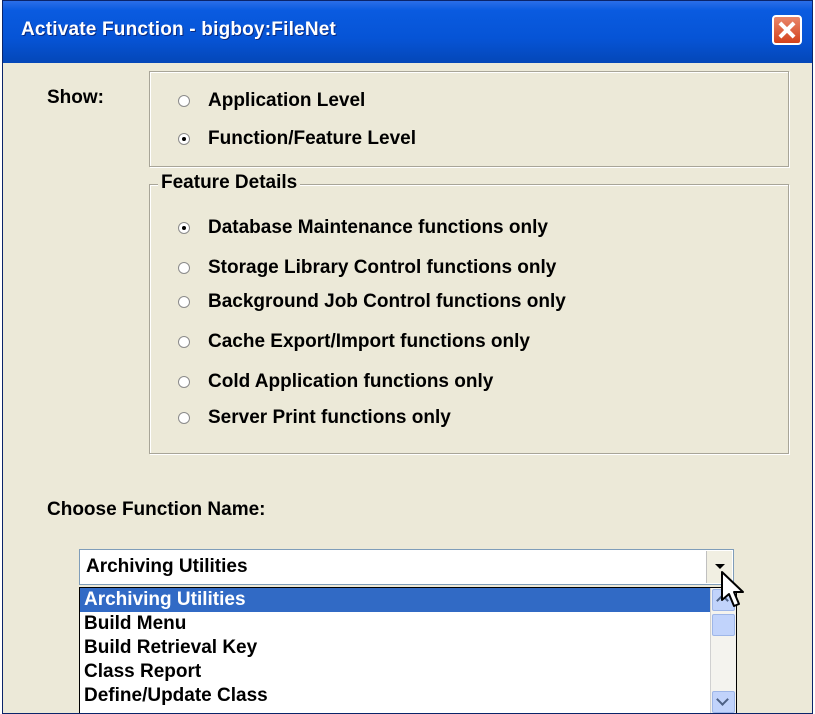 The height and width of the screenshot is (714, 815). Describe the element at coordinates (229, 183) in the screenshot. I see `feature-details-legend: Feature Details` at that location.